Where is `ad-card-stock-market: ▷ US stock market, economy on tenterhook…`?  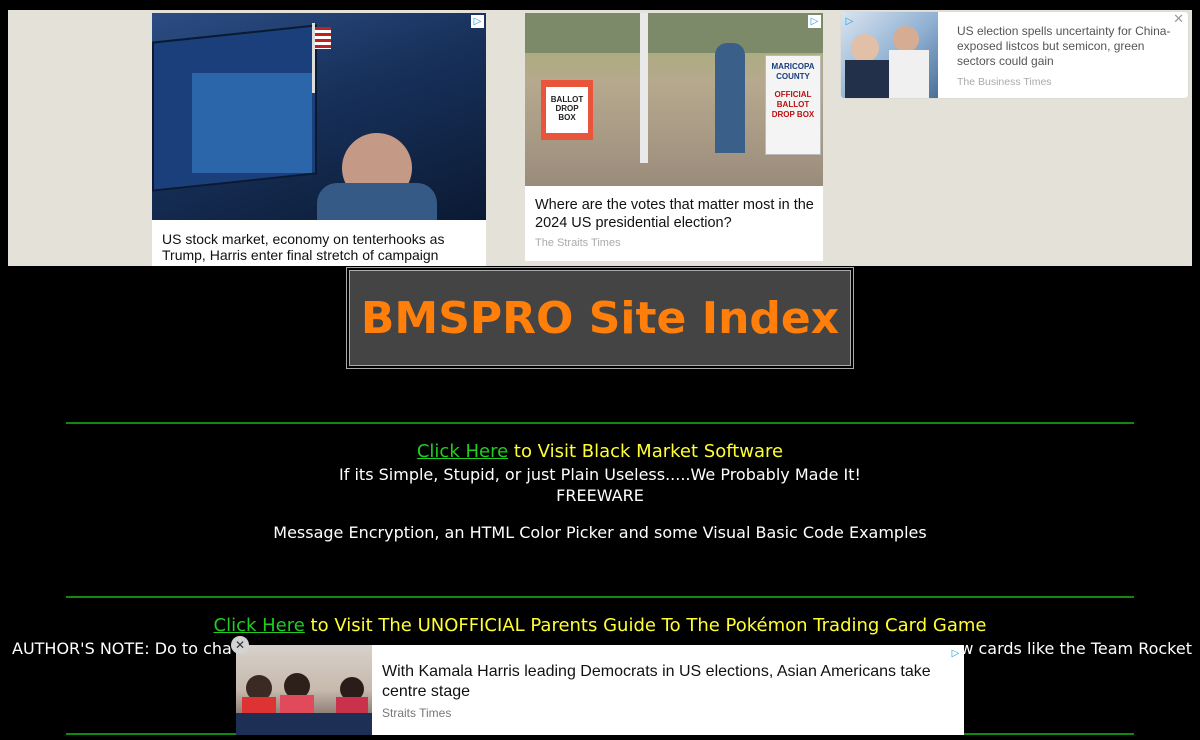 ad-card-stock-market: ▷ US stock market, economy on tenterhook… is located at coordinates (319, 139).